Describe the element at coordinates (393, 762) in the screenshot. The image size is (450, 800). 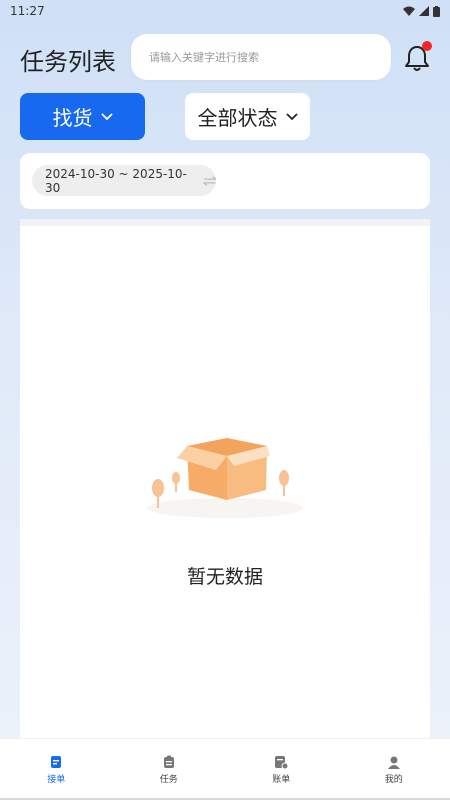
I see `profile-icon` at that location.